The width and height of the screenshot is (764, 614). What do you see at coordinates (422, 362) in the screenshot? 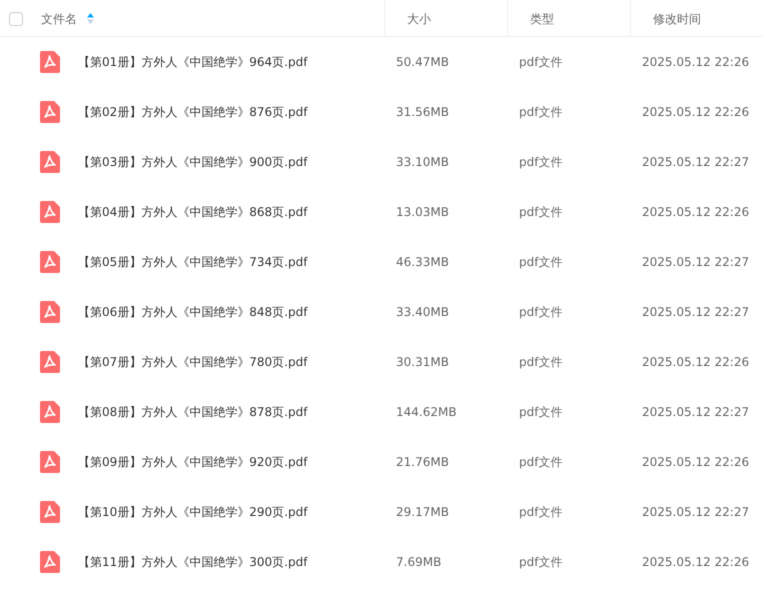
I see `file-size: 30.31MB` at bounding box center [422, 362].